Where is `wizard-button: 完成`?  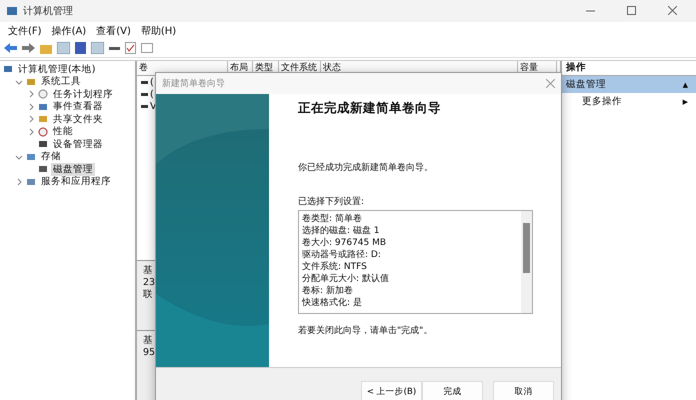
wizard-button: 完成 is located at coordinates (452, 390).